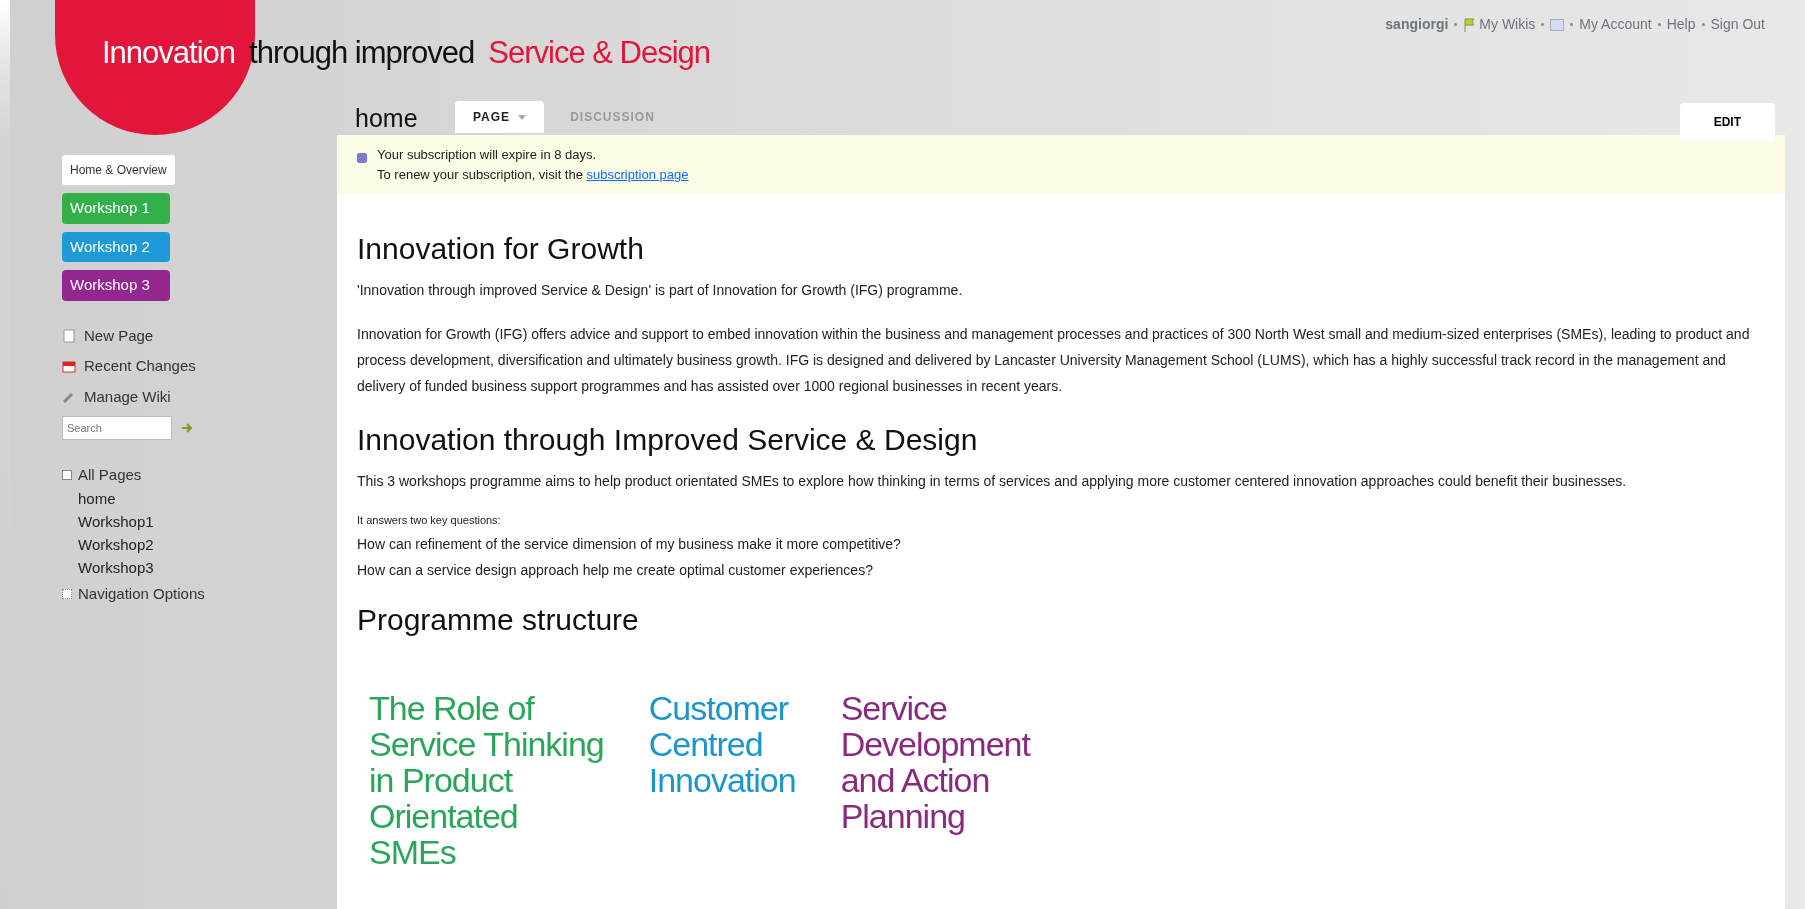  Describe the element at coordinates (118, 170) in the screenshot. I see `home-overview-link: Home & Overview` at that location.